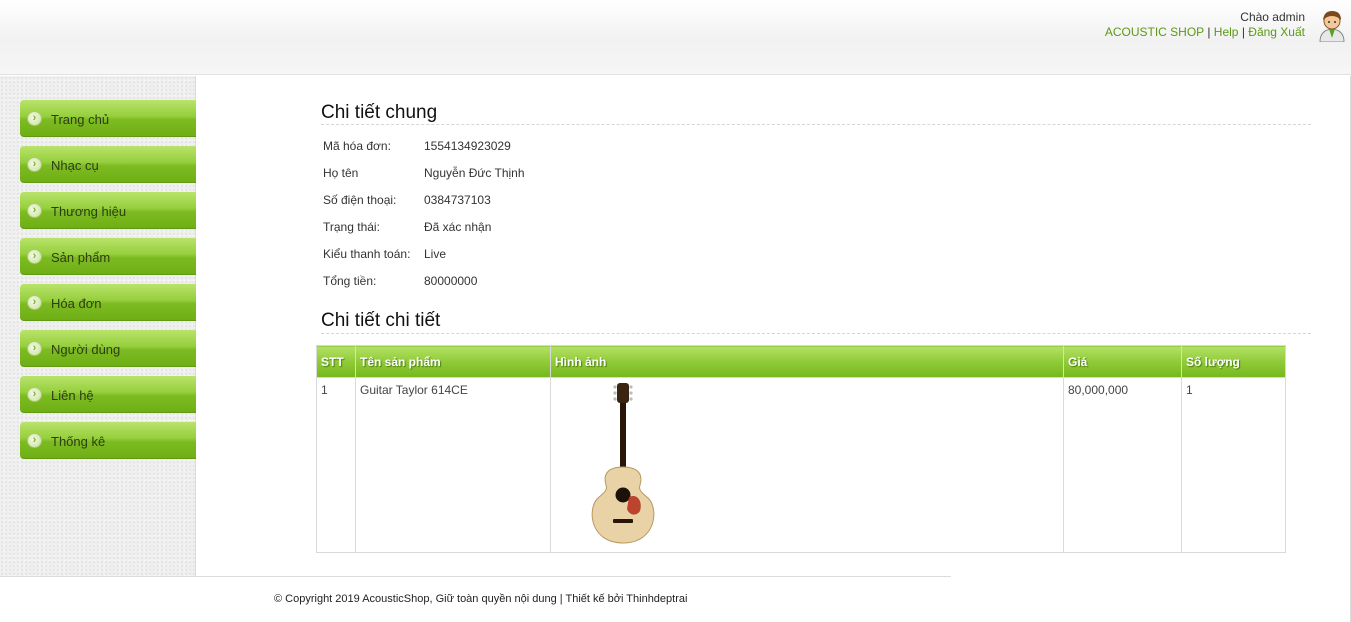 Image resolution: width=1351 pixels, height=622 pixels. What do you see at coordinates (467, 146) in the screenshot?
I see `invoice-id-value: 1554134923029` at bounding box center [467, 146].